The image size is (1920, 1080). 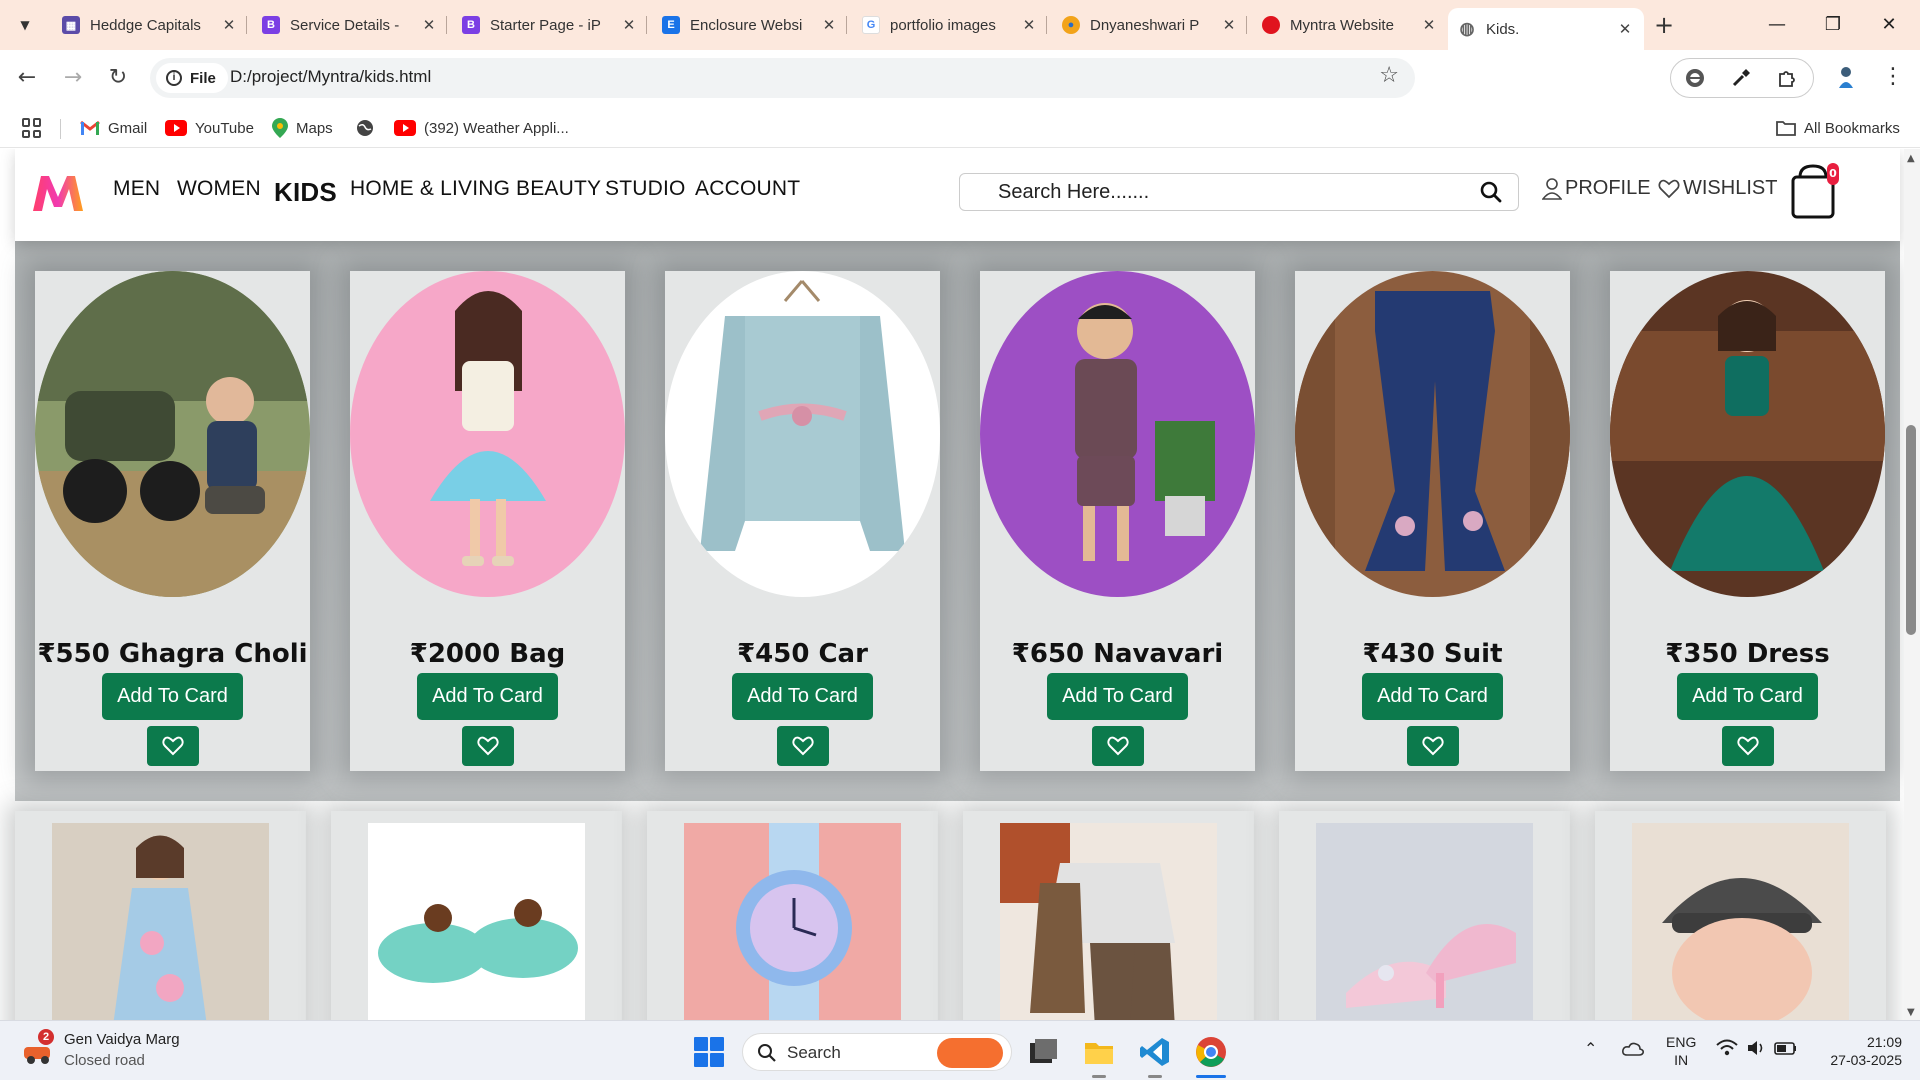 What do you see at coordinates (1717, 188) in the screenshot?
I see `wishlist-link: WISHLIST` at bounding box center [1717, 188].